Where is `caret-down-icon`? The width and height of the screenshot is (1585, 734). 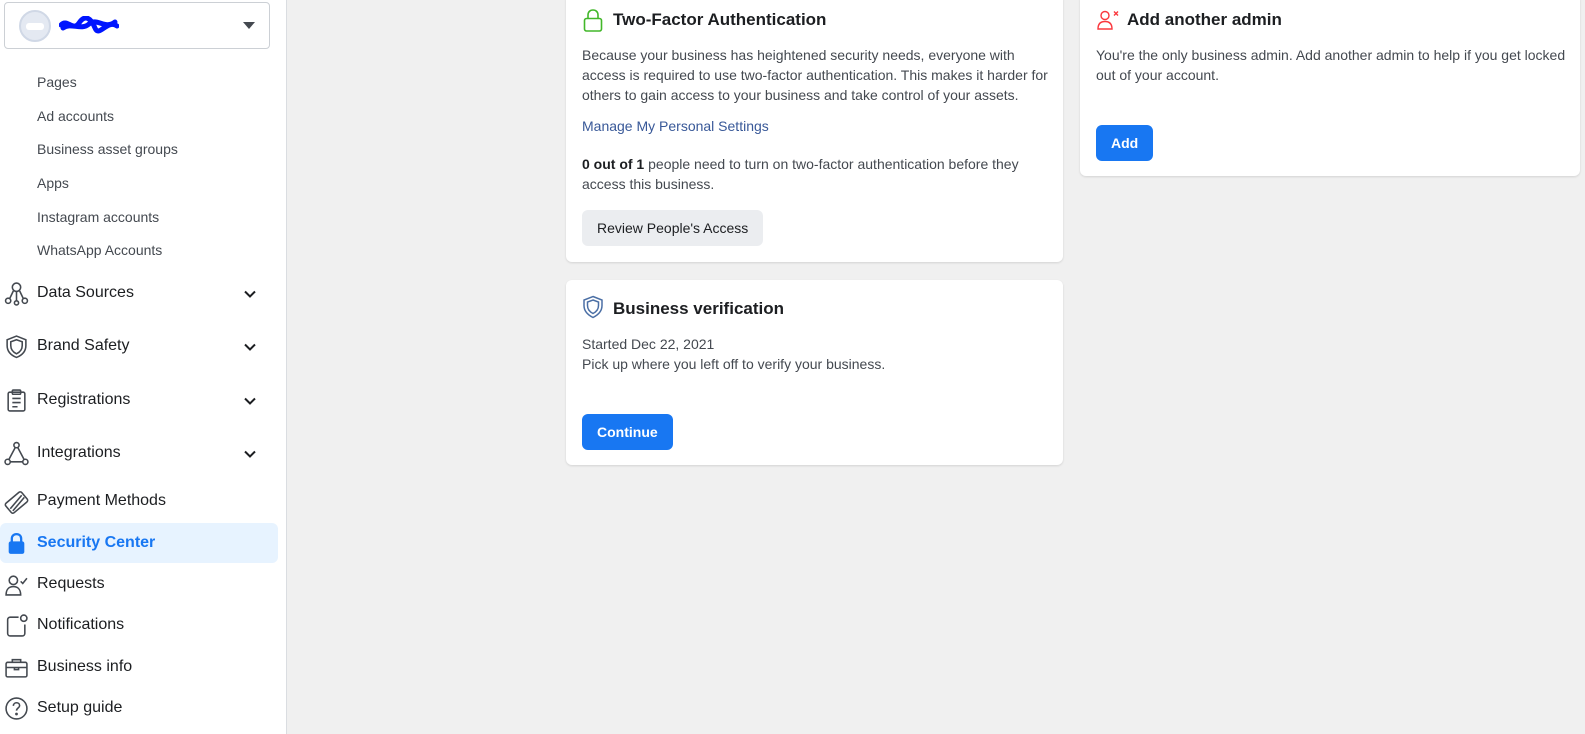
caret-down-icon is located at coordinates (249, 25).